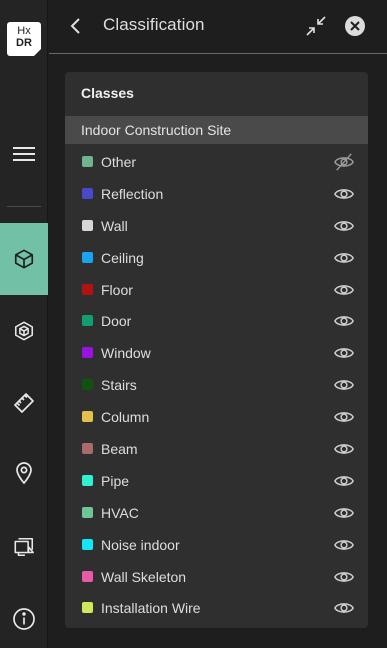  I want to click on rail-item-measure, so click(24, 403).